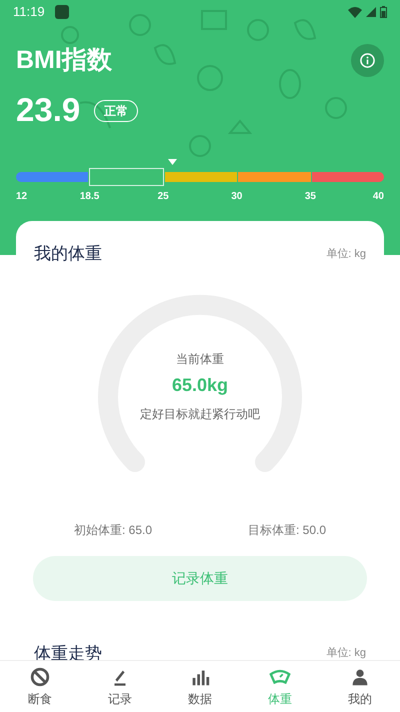  What do you see at coordinates (22, 197) in the screenshot?
I see `scale-tick-label: 12` at bounding box center [22, 197].